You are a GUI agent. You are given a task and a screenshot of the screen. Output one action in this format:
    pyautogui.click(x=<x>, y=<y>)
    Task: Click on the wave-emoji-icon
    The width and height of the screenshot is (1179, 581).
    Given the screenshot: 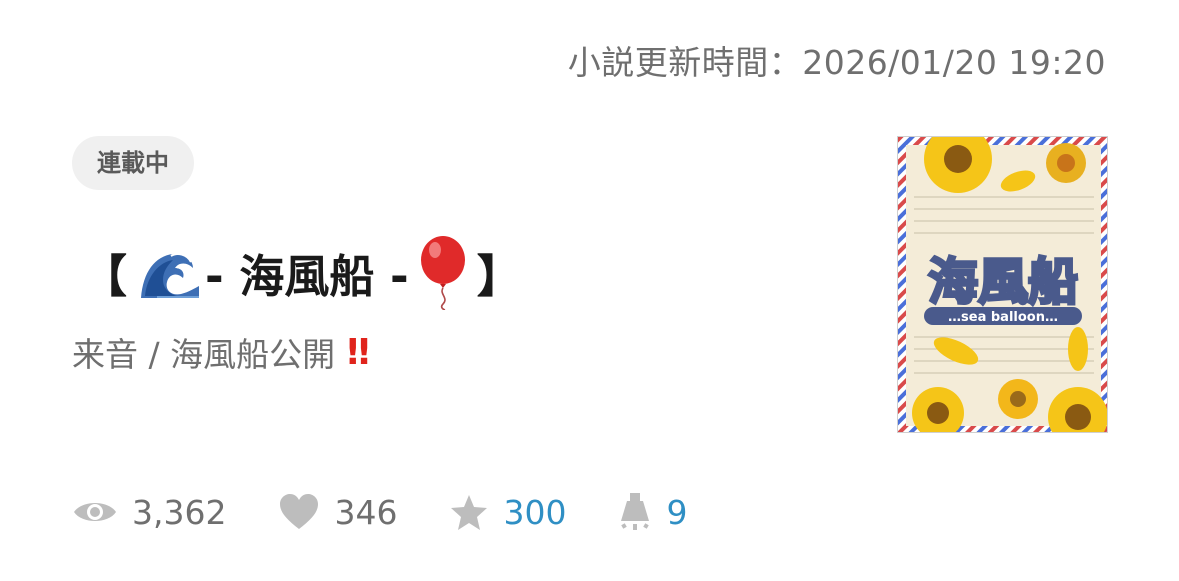 What is the action you would take?
    pyautogui.click(x=169, y=273)
    